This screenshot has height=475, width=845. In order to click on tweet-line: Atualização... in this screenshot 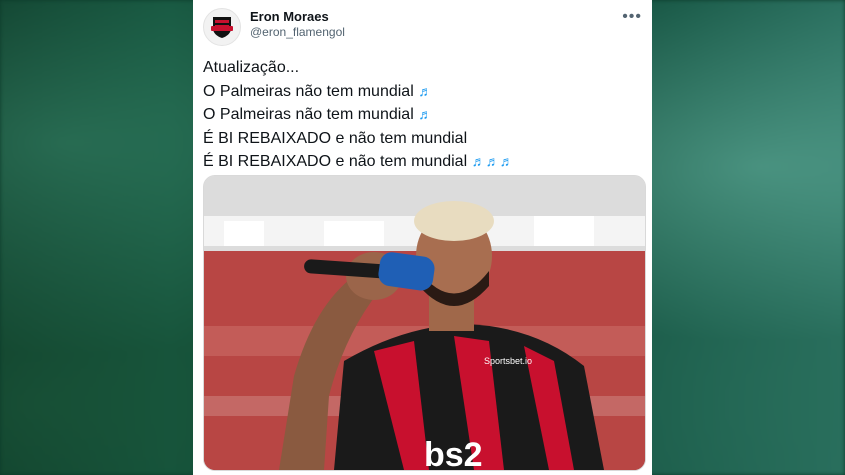, I will do `click(251, 67)`.